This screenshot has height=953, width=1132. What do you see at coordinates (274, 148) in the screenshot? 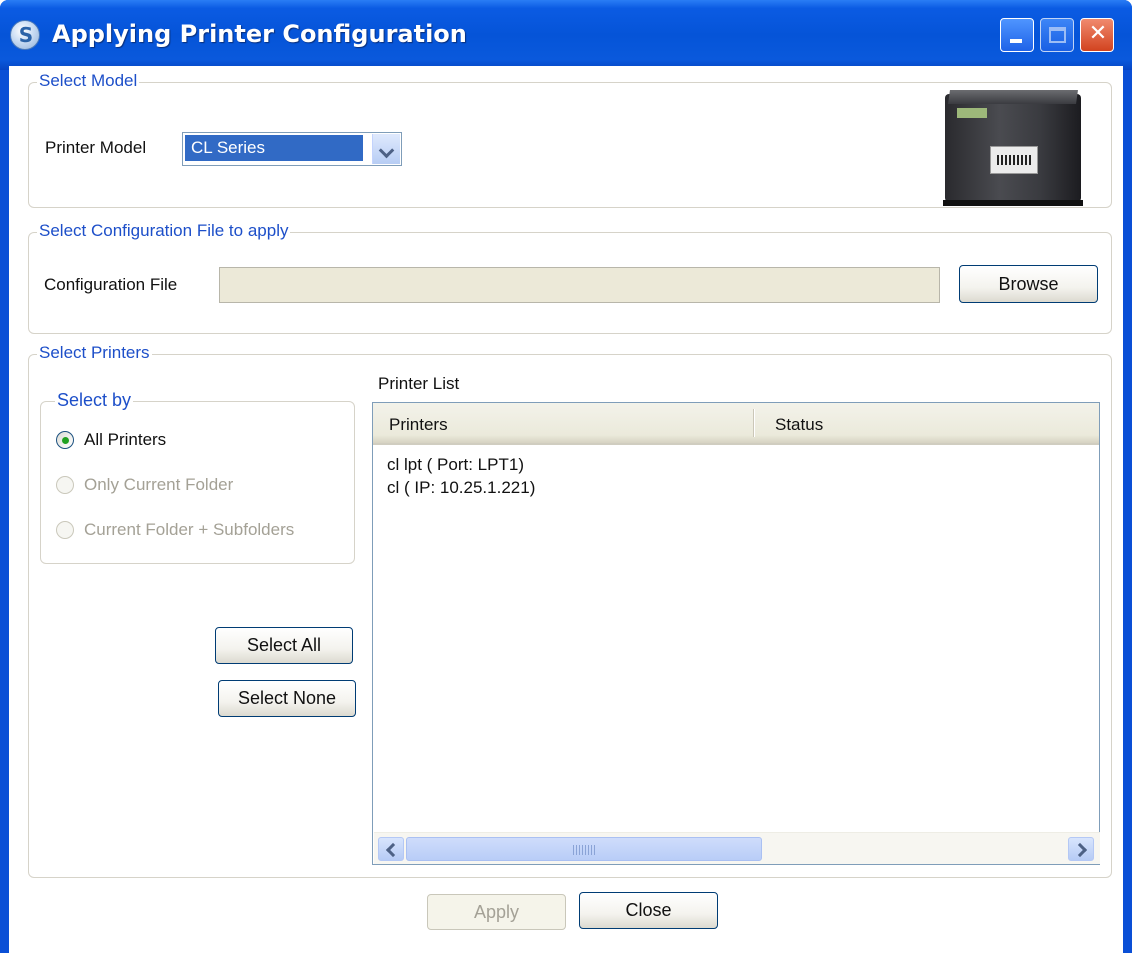
I see `printer-model-value: CL Series` at bounding box center [274, 148].